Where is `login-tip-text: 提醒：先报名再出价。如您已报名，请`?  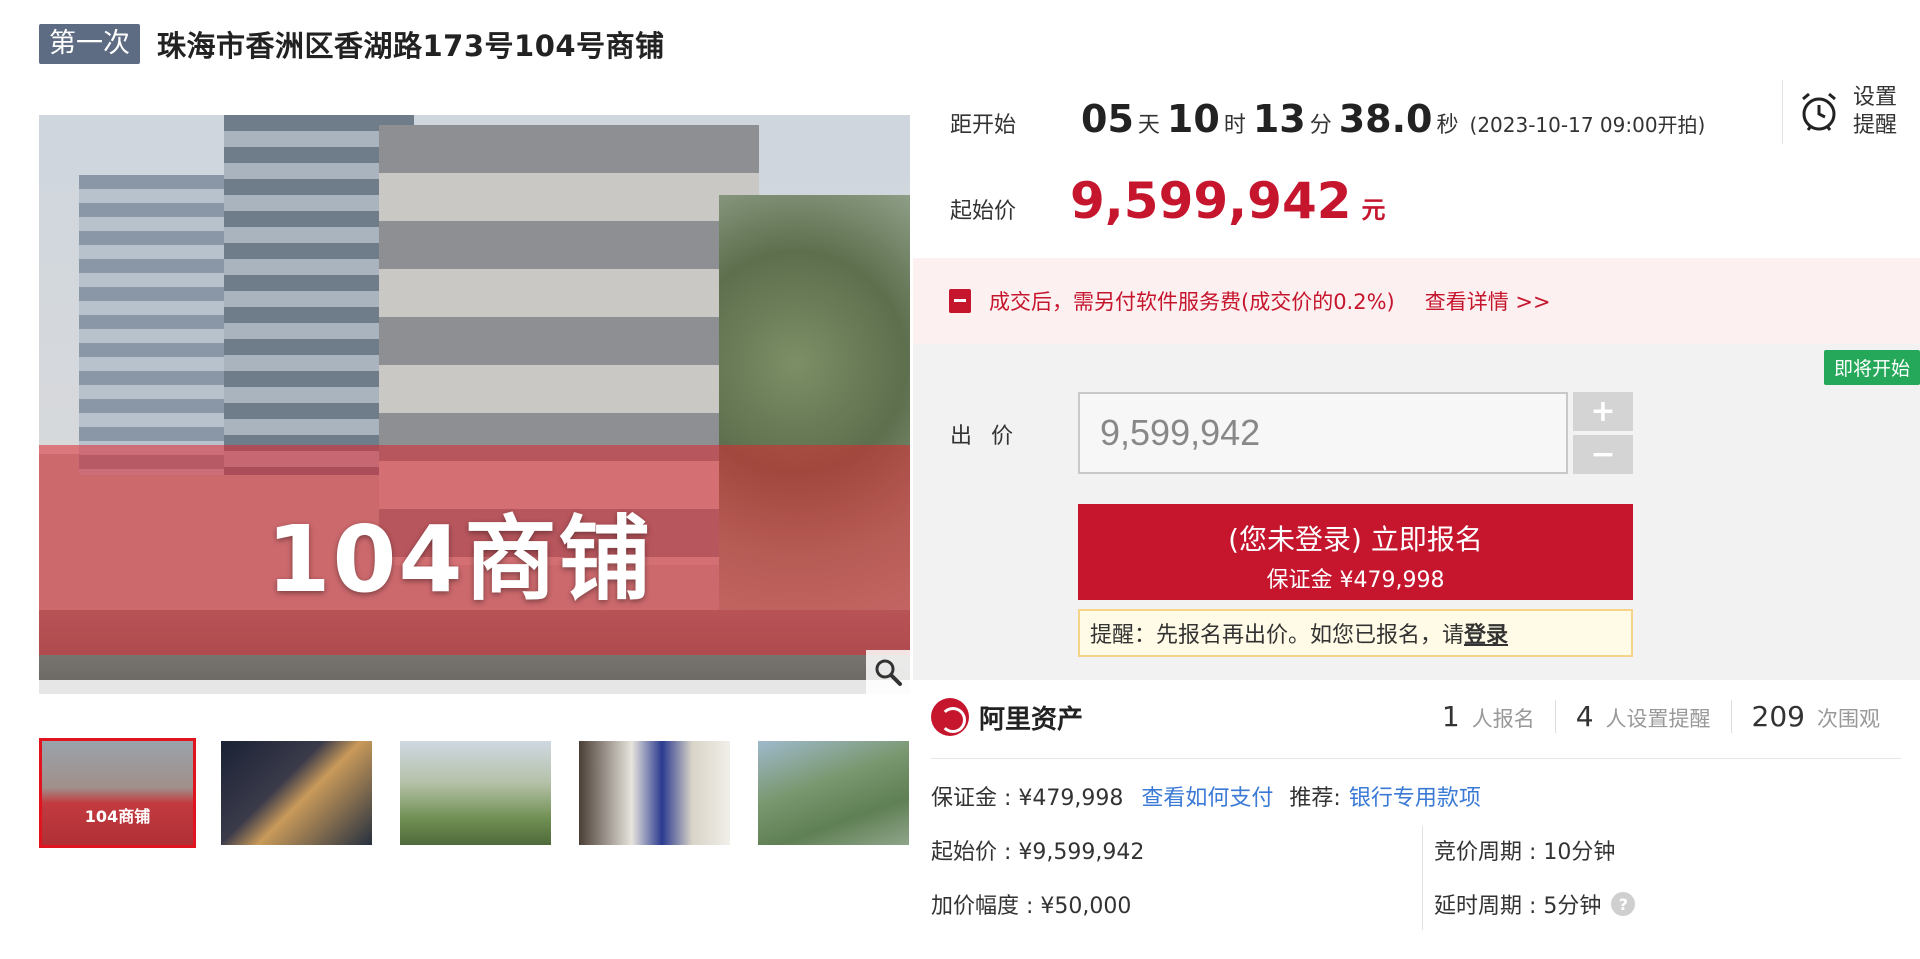 login-tip-text: 提醒：先报名再出价。如您已报名，请 is located at coordinates (1277, 635).